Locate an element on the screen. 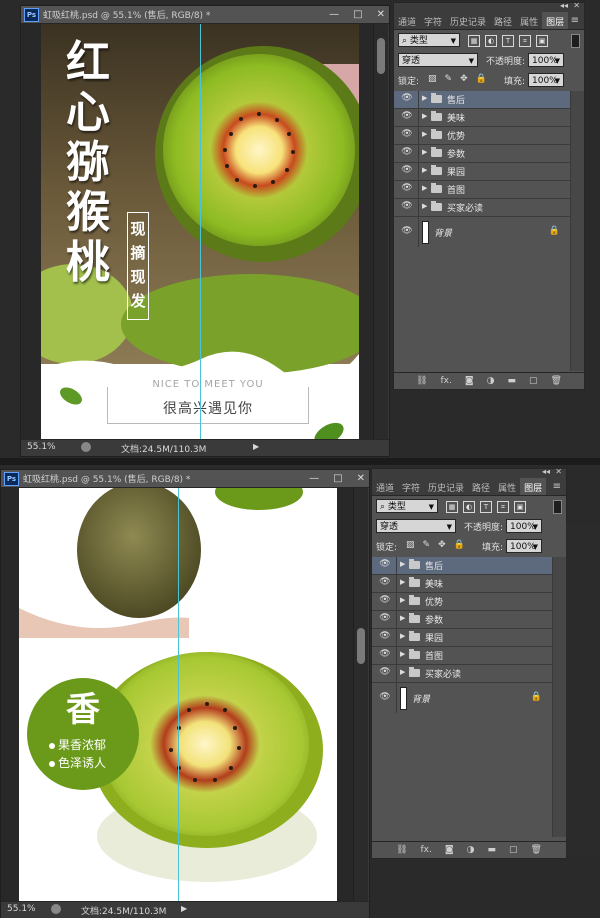 Image resolution: width=600 pixels, height=918 pixels. lock-move-icon: ✥ is located at coordinates (442, 545).